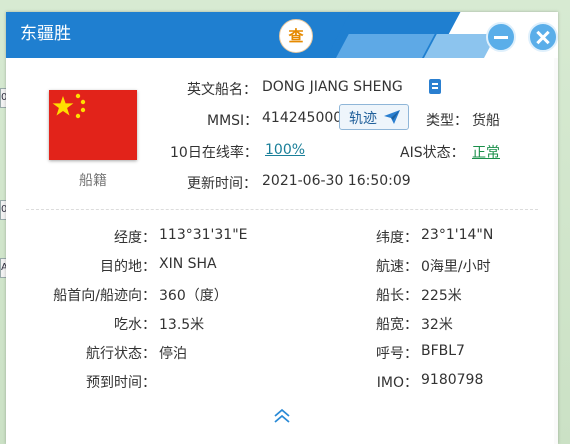  I want to click on track-button: 轨迹, so click(374, 117).